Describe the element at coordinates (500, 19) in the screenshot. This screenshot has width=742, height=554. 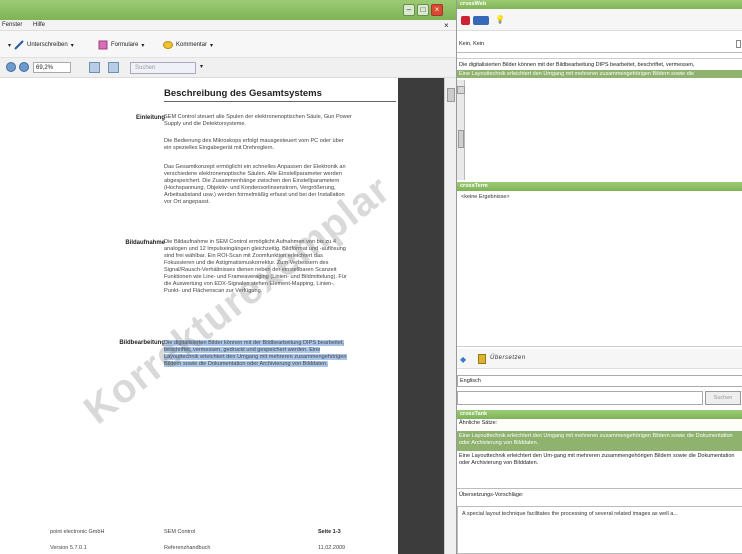
I see `lightbulb-icon: 💡` at that location.